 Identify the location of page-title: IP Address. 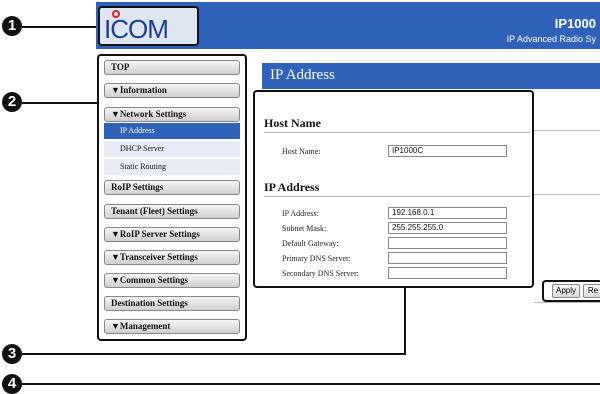
(302, 75).